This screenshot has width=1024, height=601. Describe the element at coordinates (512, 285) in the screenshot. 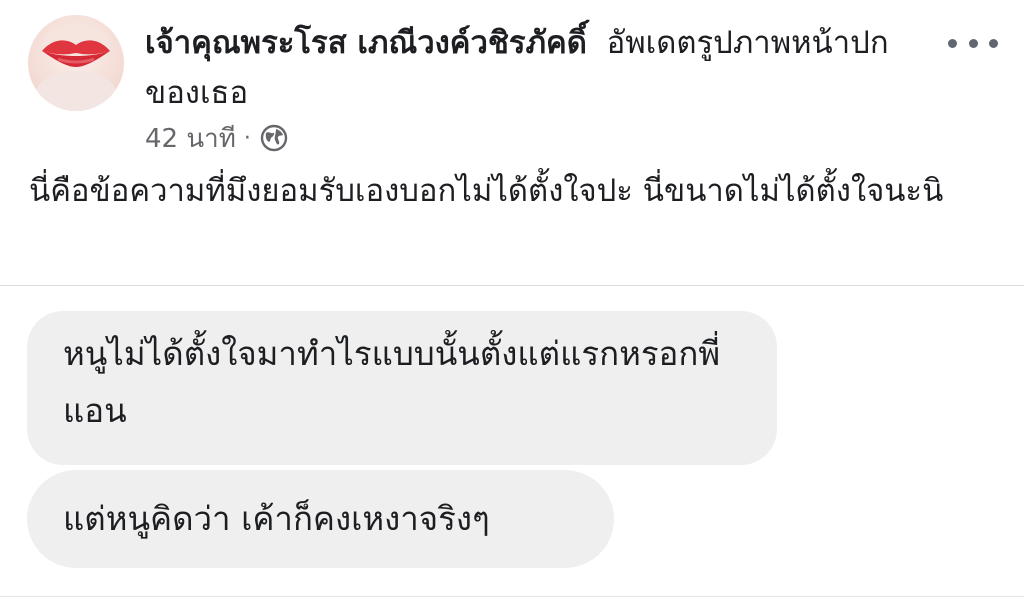

I see `divider` at that location.